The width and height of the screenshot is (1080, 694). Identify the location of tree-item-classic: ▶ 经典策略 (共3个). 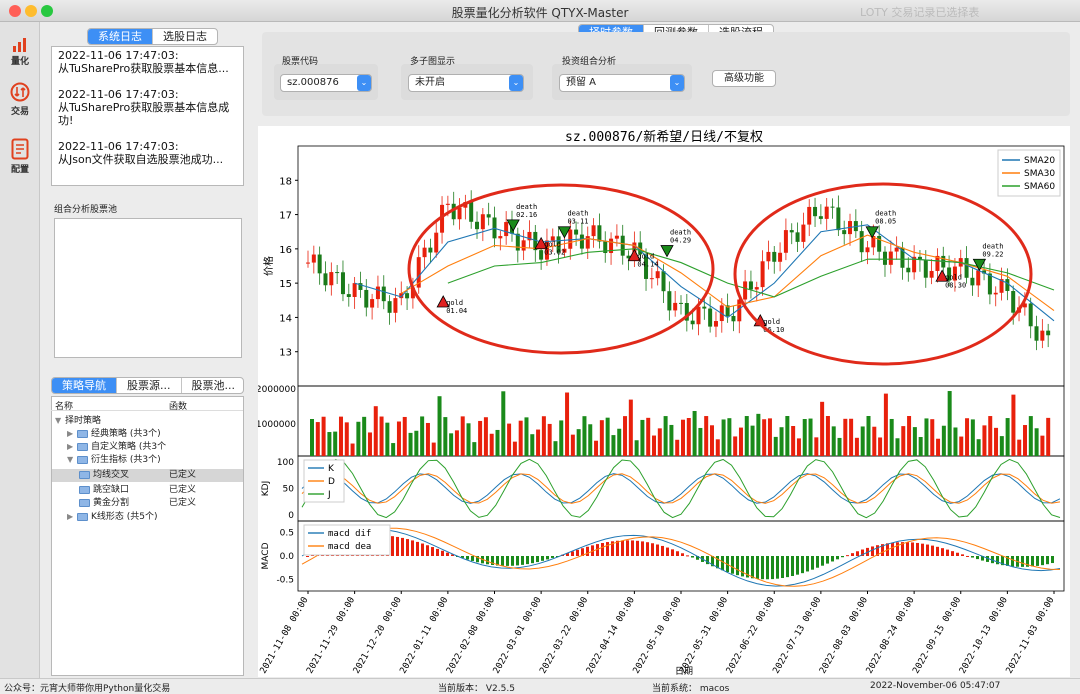
(114, 433).